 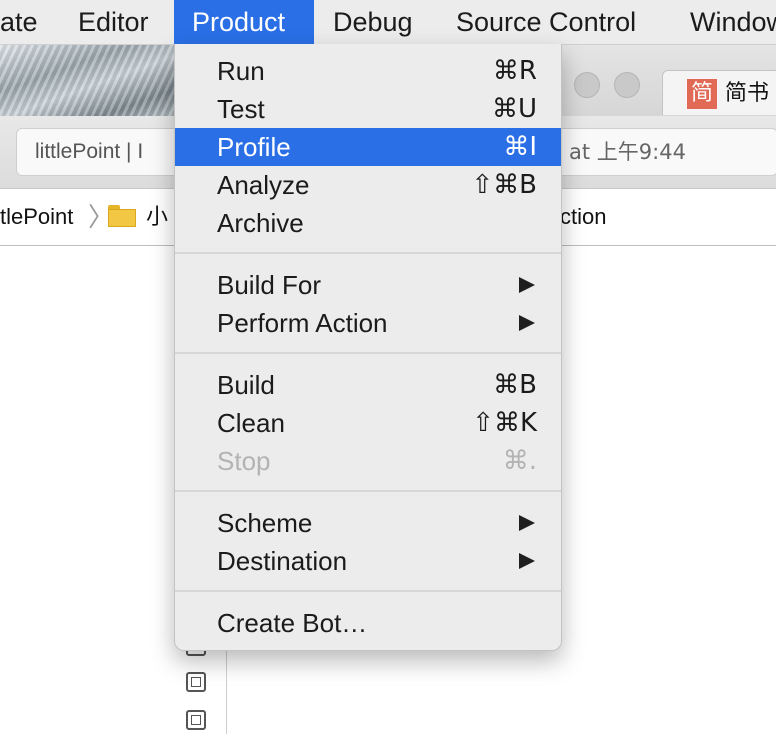 What do you see at coordinates (368, 423) in the screenshot?
I see `menu-item-clean: Clean ⇧⌘K` at bounding box center [368, 423].